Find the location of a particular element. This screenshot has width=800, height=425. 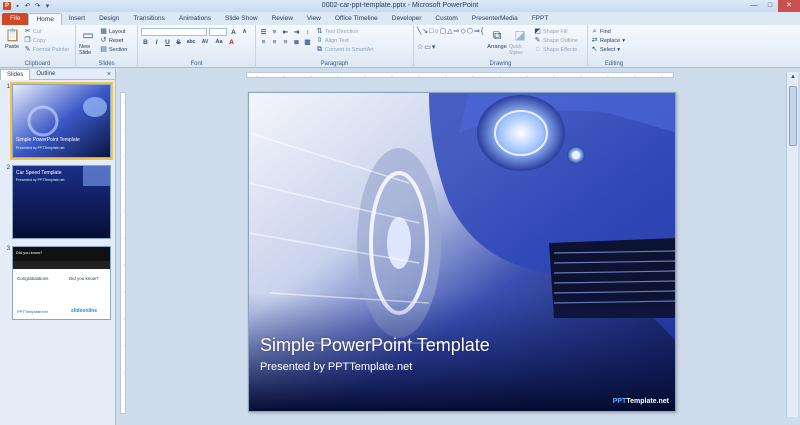

rrect-shape-icon: ▢ is located at coordinates (443, 34).